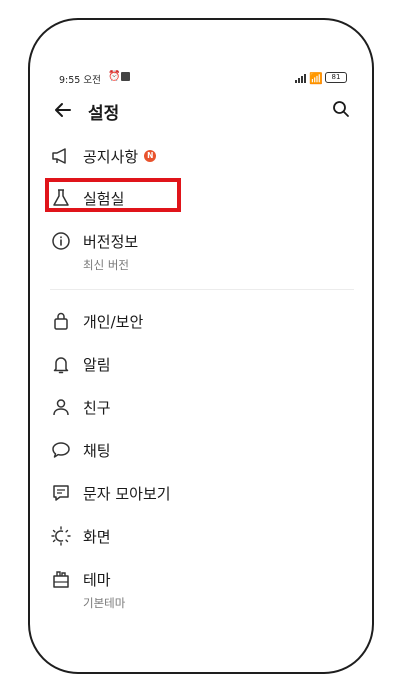  I want to click on status-time: 9:55 오전, so click(80, 80).